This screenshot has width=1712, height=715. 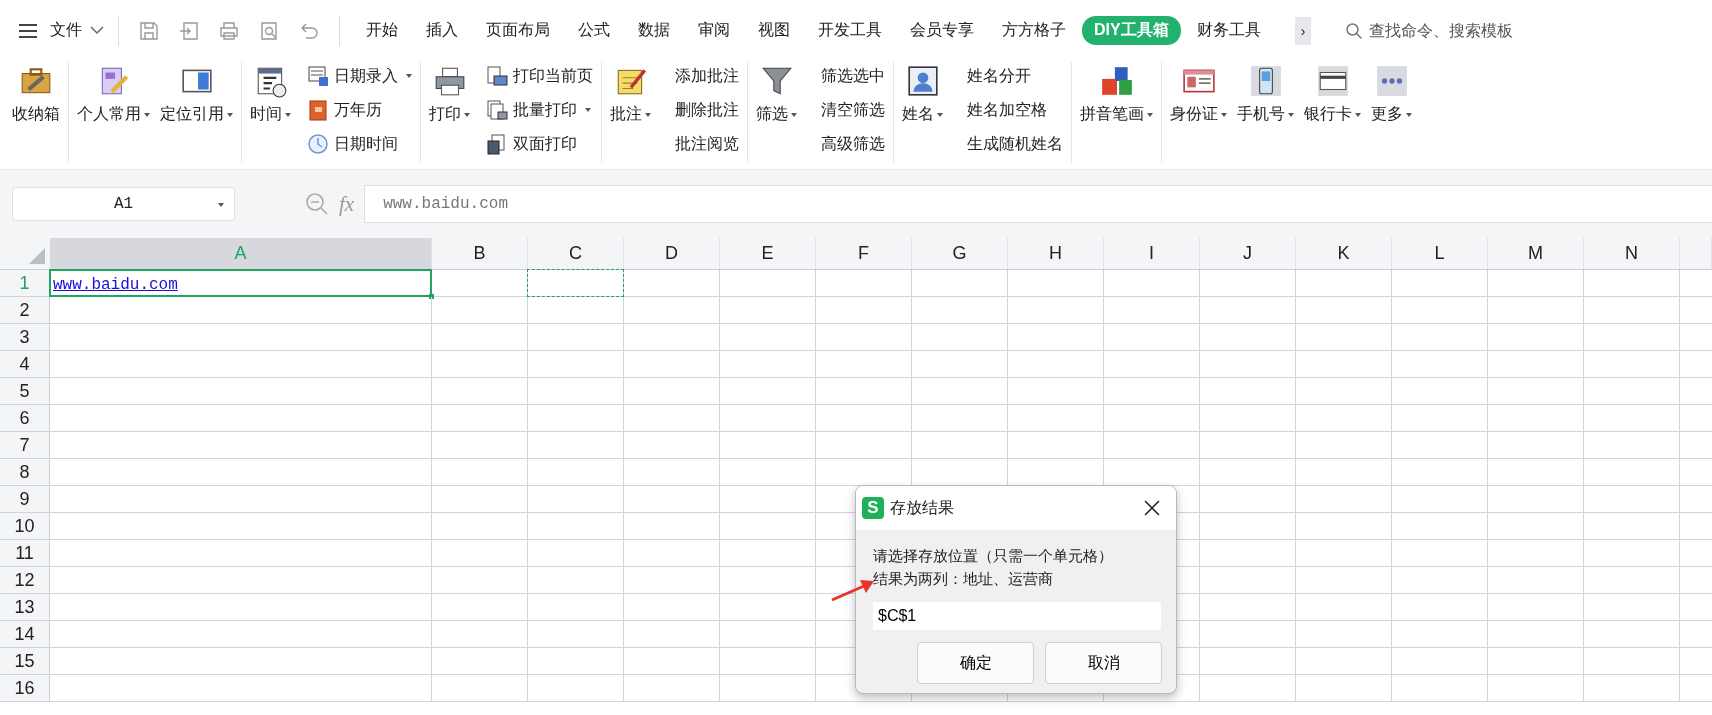 What do you see at coordinates (1391, 115) in the screenshot?
I see `ribbon-button: 更多` at bounding box center [1391, 115].